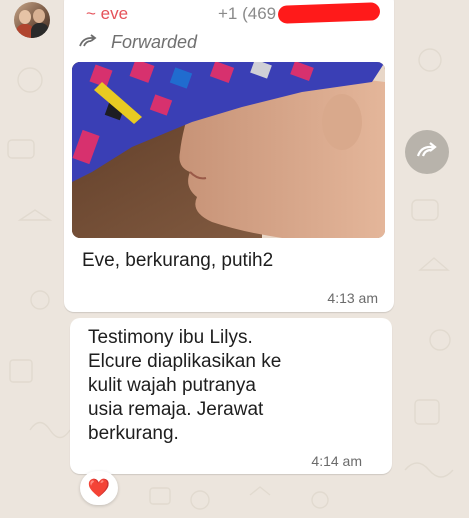 The image size is (469, 518). I want to click on sender-phone: +1 (469, so click(247, 13).